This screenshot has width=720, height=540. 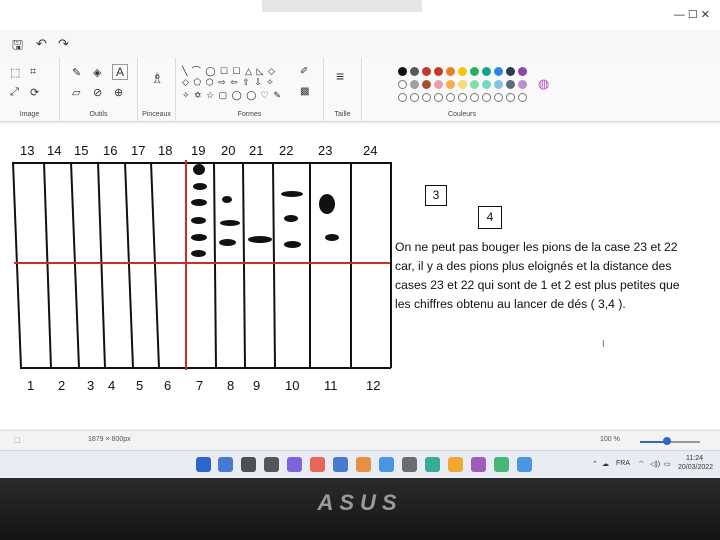 What do you see at coordinates (97, 72) in the screenshot?
I see `fill-icon: ◈` at bounding box center [97, 72].